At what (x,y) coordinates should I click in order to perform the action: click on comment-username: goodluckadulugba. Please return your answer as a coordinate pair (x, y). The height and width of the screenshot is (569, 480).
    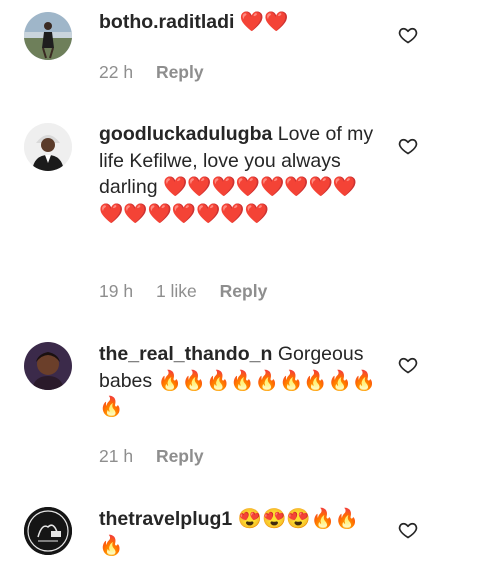
    Looking at the image, I should click on (185, 134).